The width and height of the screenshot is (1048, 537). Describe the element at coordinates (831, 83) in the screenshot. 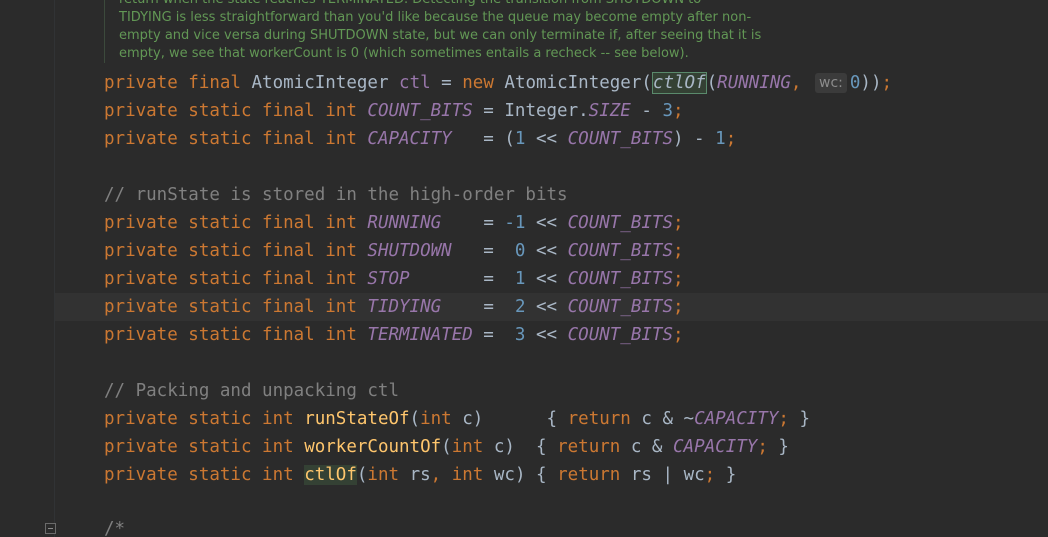

I see `parameter-hint: wc:` at that location.